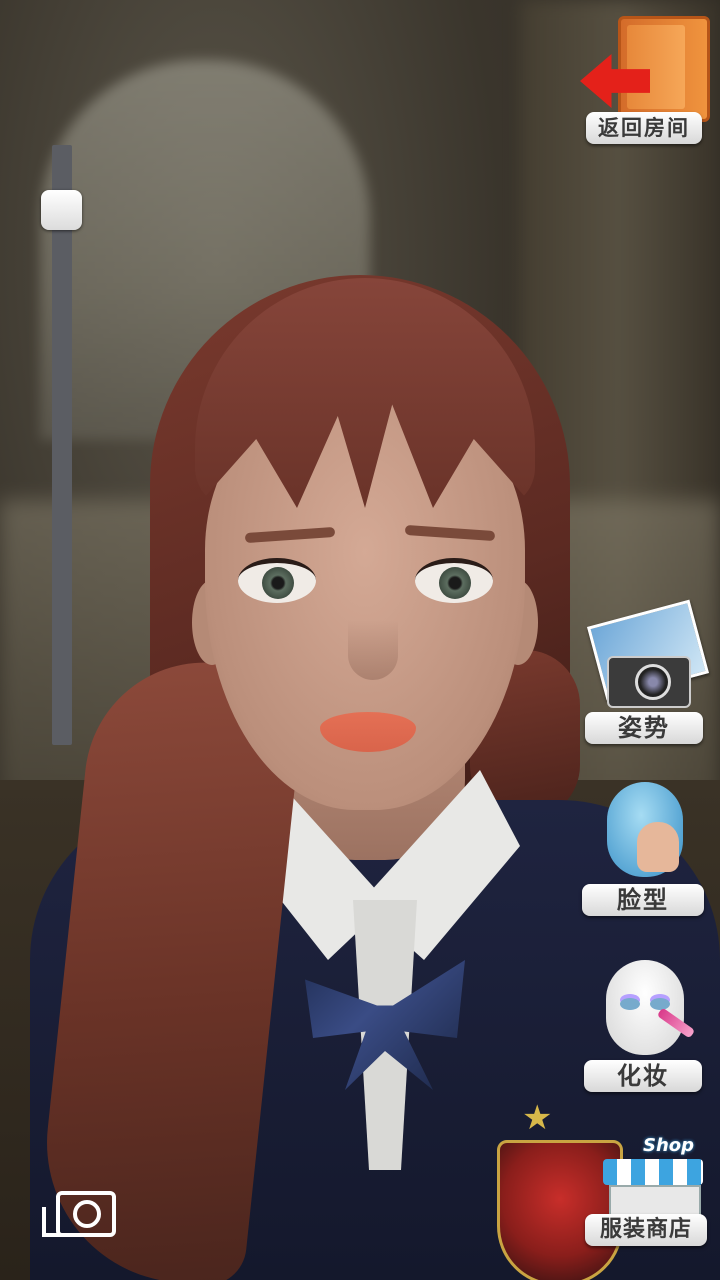 The width and height of the screenshot is (720, 1280). Describe the element at coordinates (643, 1076) in the screenshot. I see `makeup-label: 化妆` at that location.